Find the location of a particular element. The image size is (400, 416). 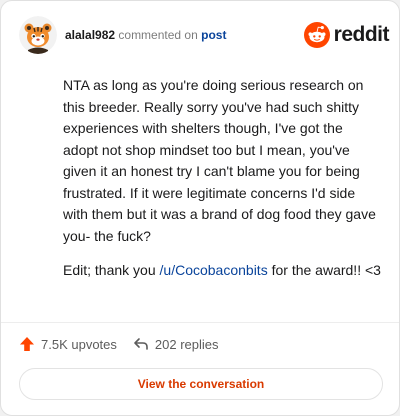

reddit-logo: reddit is located at coordinates (346, 35).